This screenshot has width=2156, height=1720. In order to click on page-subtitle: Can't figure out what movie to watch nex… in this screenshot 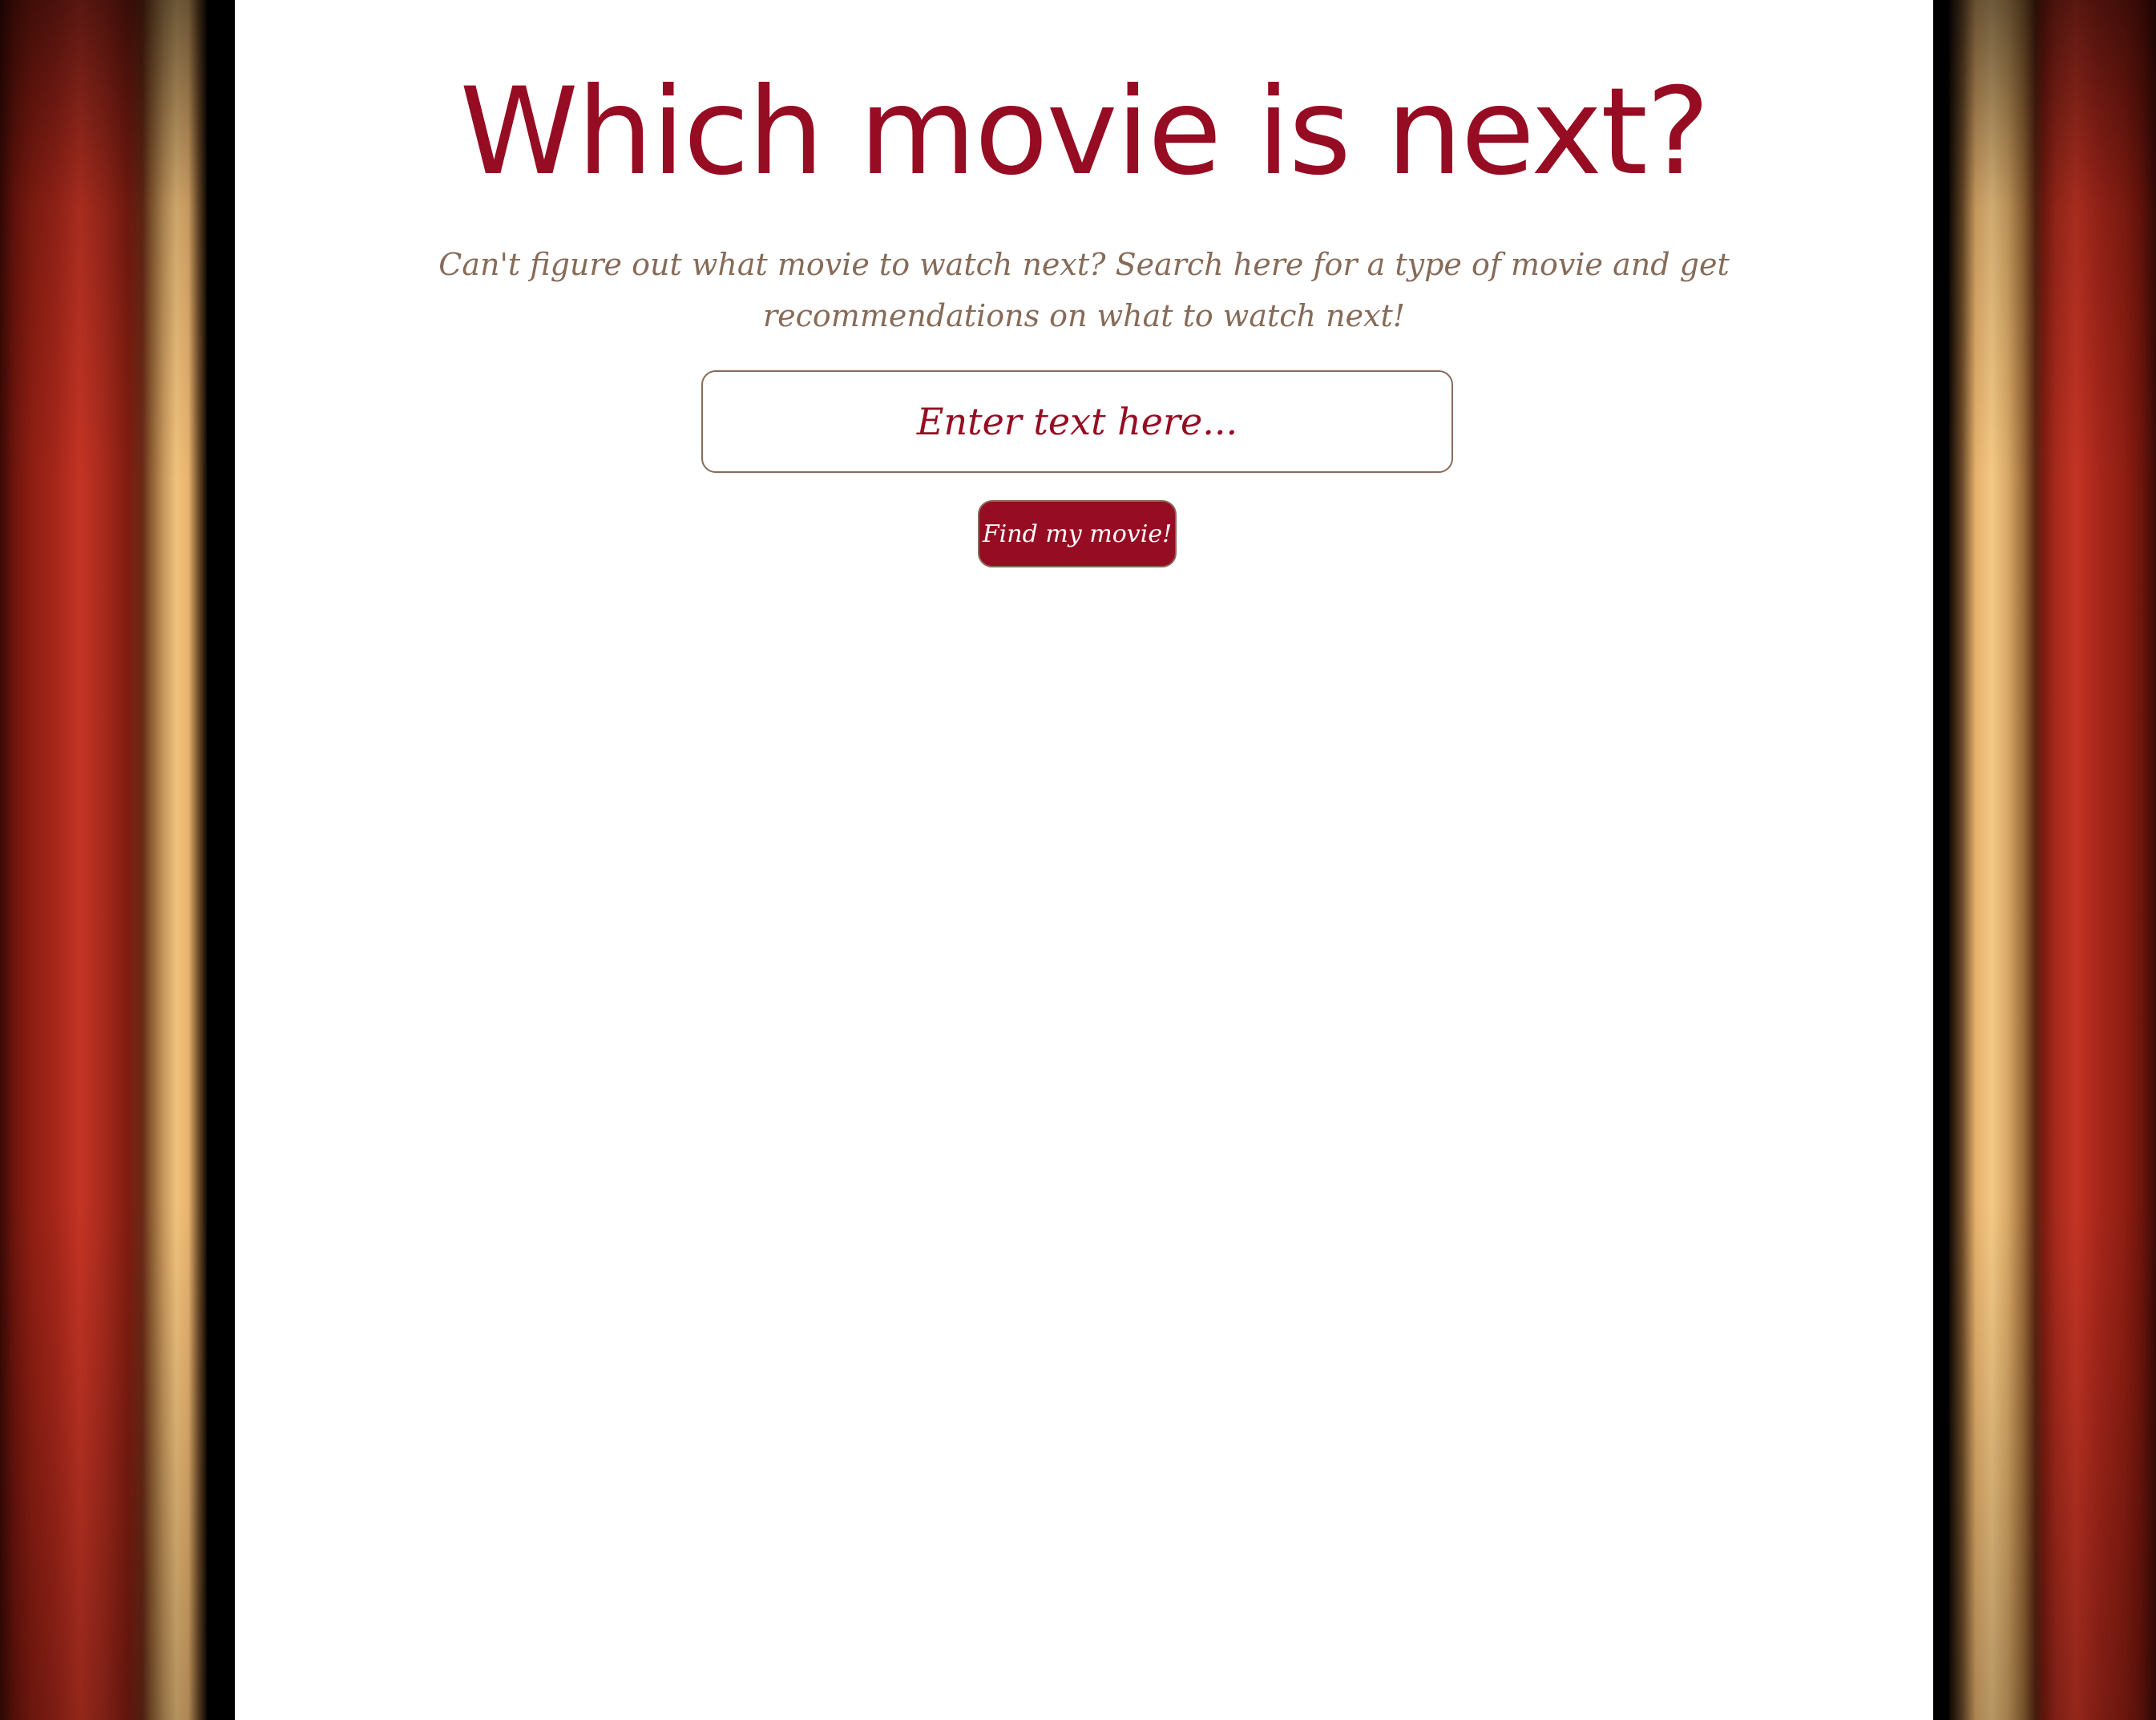, I will do `click(1084, 290)`.